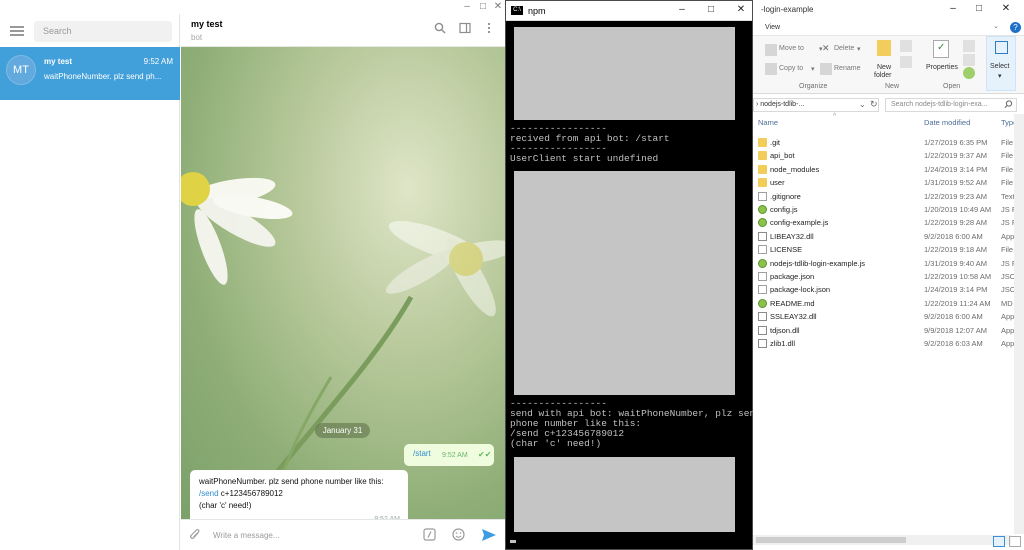  What do you see at coordinates (969, 73) in the screenshot?
I see `history-icon` at bounding box center [969, 73].